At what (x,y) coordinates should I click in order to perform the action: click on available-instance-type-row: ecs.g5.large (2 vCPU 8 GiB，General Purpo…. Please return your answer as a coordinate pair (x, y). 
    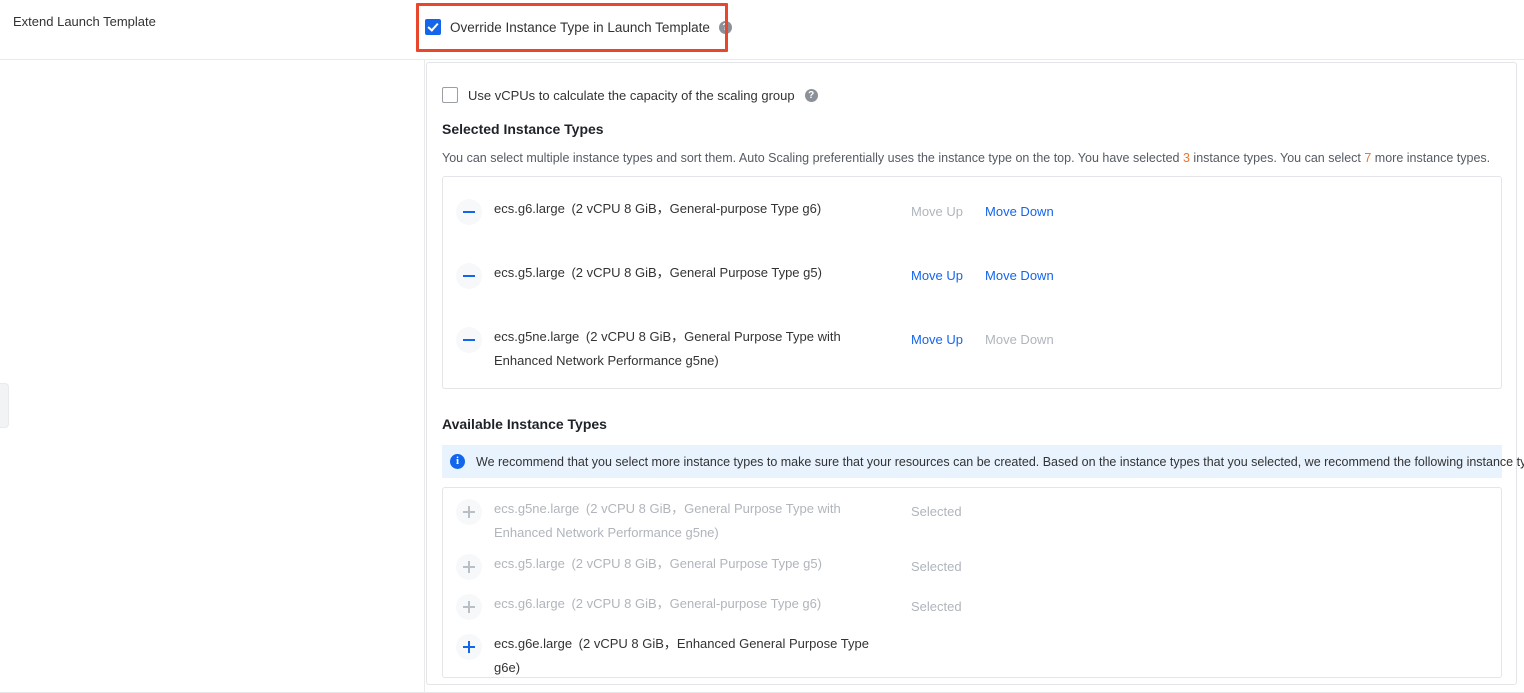
    Looking at the image, I should click on (971, 566).